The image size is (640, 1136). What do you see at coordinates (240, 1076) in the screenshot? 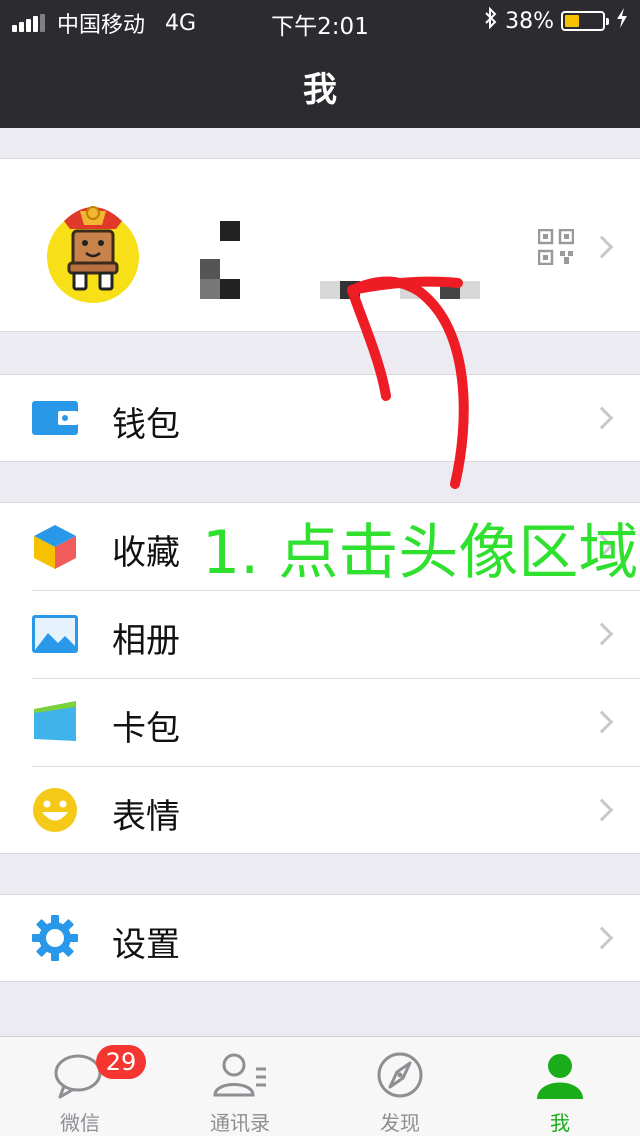
I see `contacts-icon` at bounding box center [240, 1076].